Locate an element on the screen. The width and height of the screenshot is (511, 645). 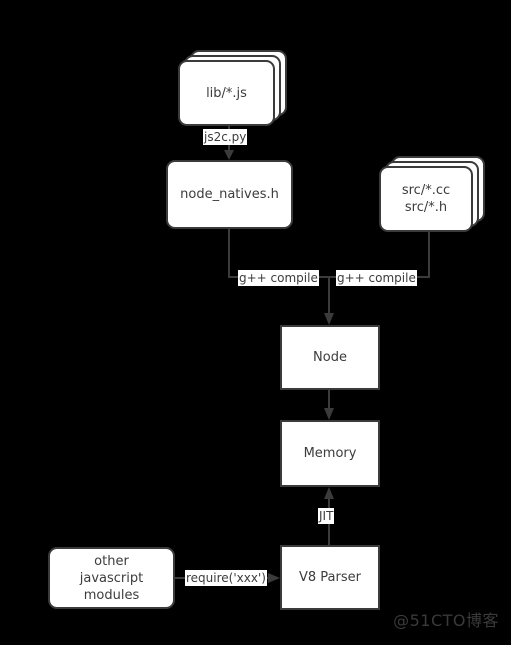
node-memory-label: Memory is located at coordinates (330, 453).